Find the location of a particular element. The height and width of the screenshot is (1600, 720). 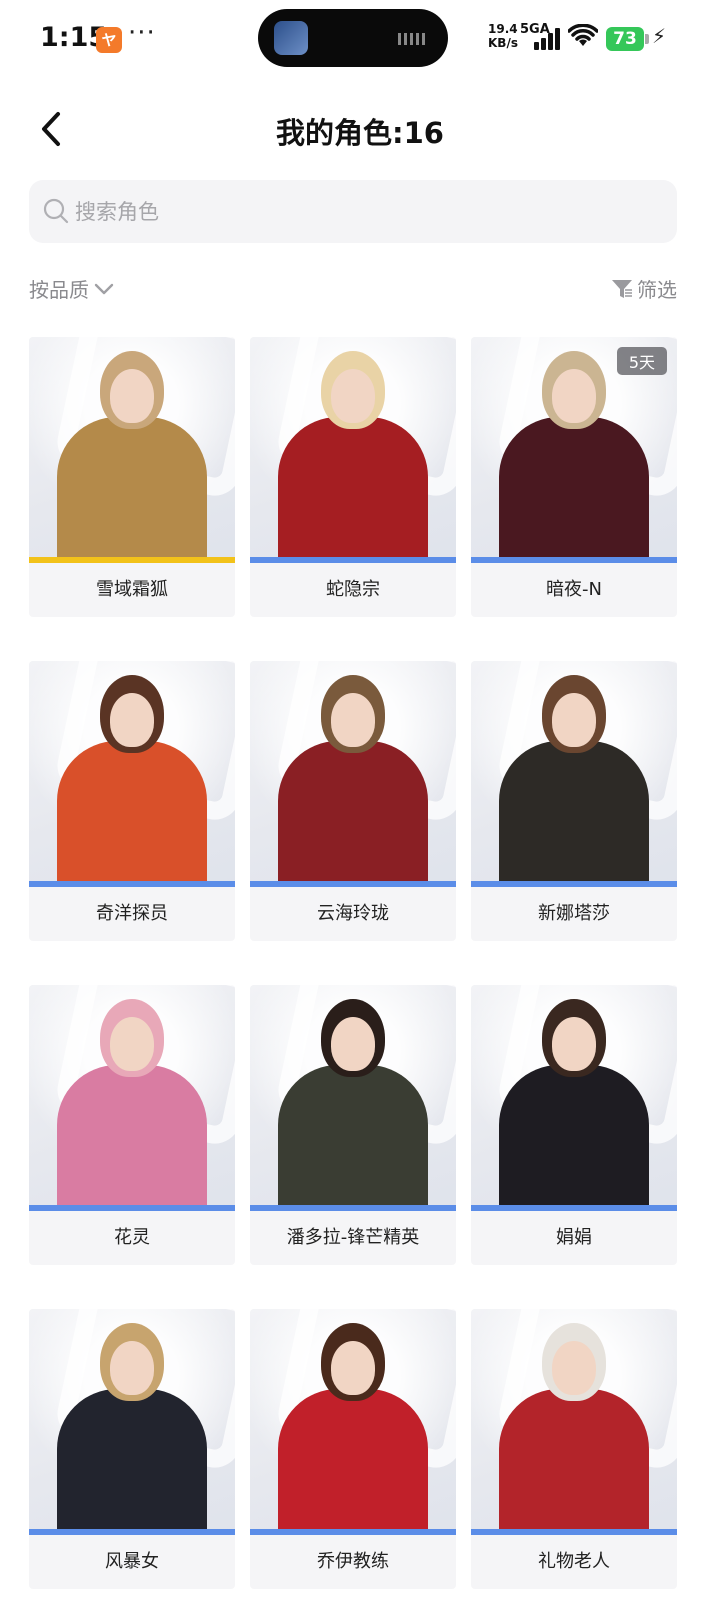

network-speed: 19.4 KB/s is located at coordinates (503, 36).